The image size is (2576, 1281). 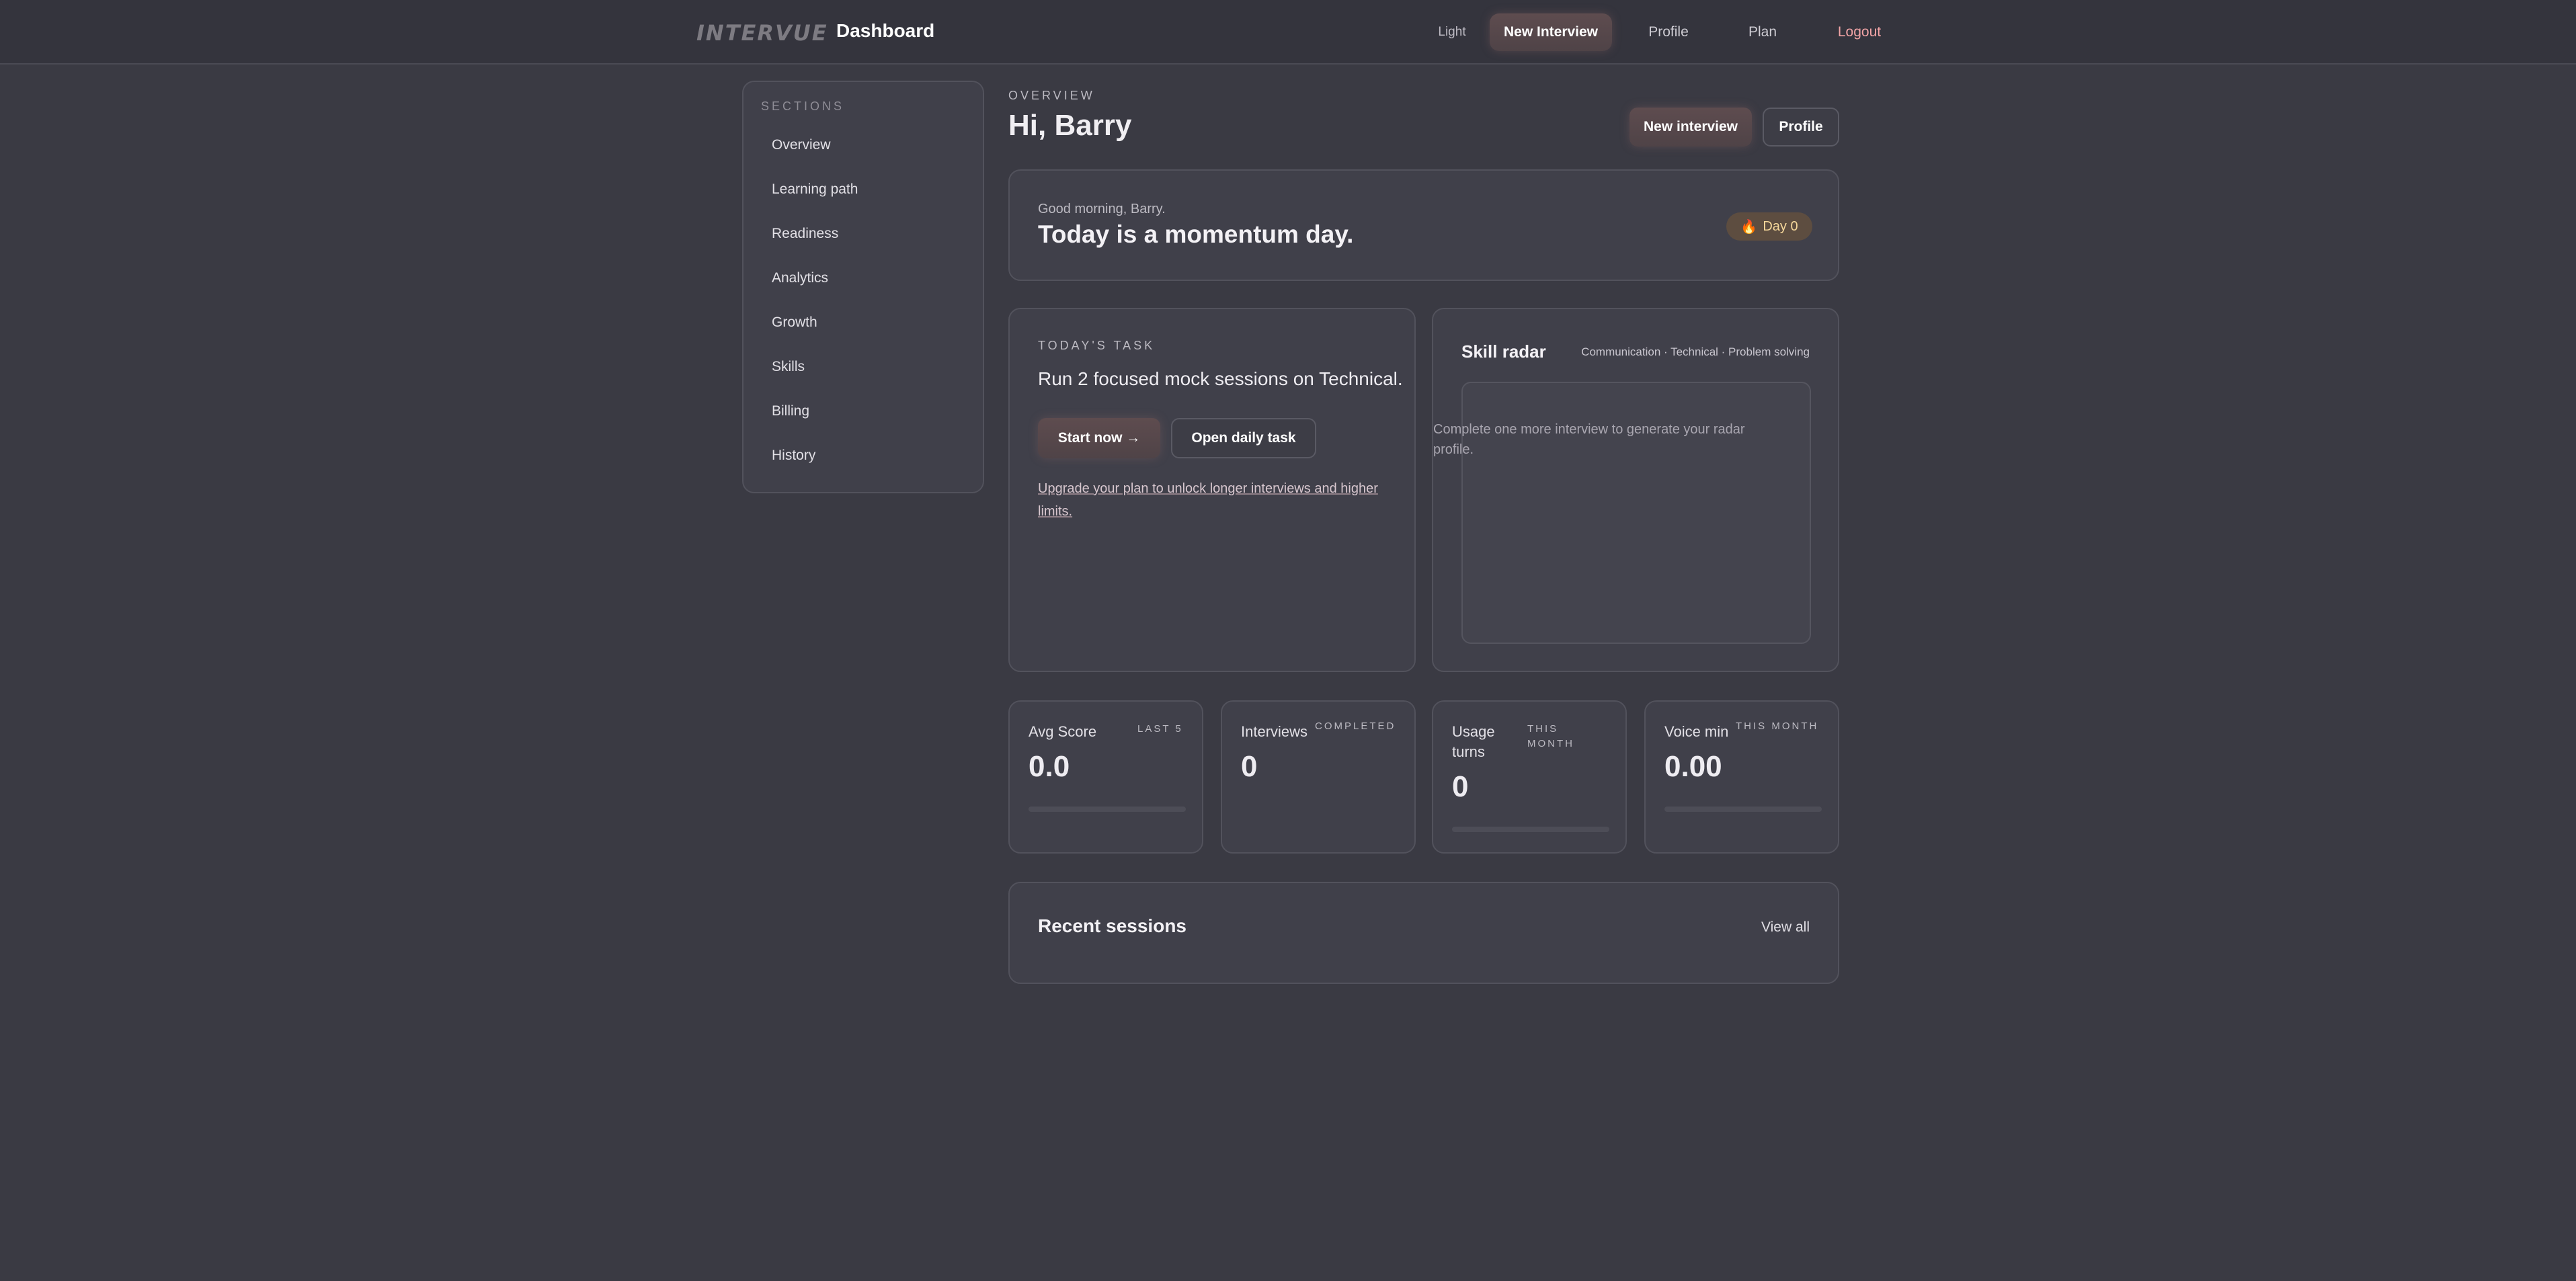 What do you see at coordinates (1423, 933) in the screenshot?
I see `recent-sessions-card: Recent sessions View all` at bounding box center [1423, 933].